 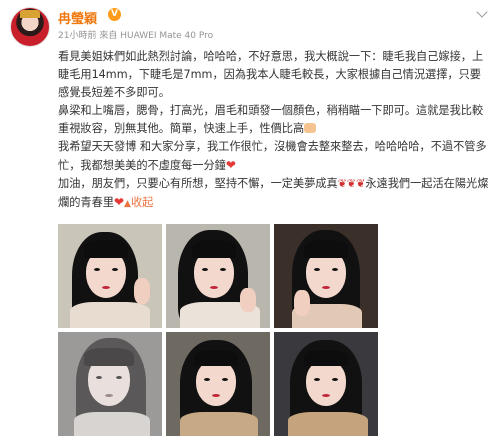 What do you see at coordinates (142, 202) in the screenshot?
I see `collapse-label: 收起` at bounding box center [142, 202].